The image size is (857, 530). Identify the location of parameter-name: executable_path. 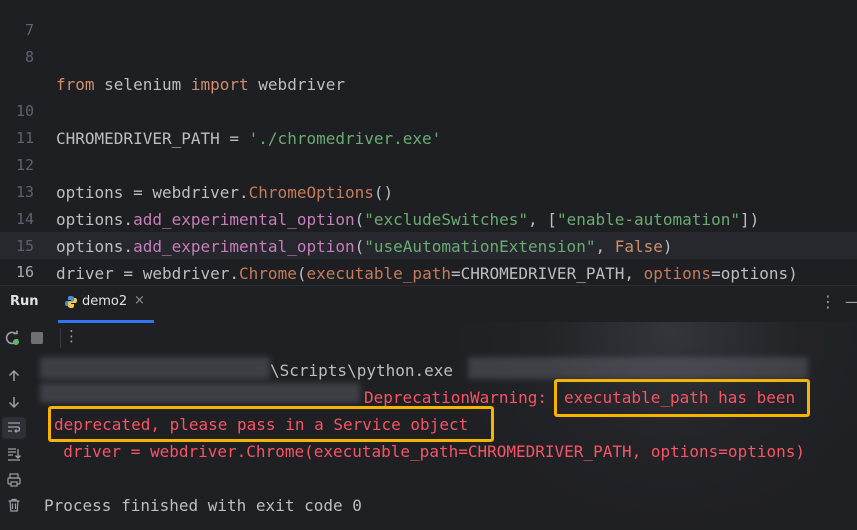
(378, 273).